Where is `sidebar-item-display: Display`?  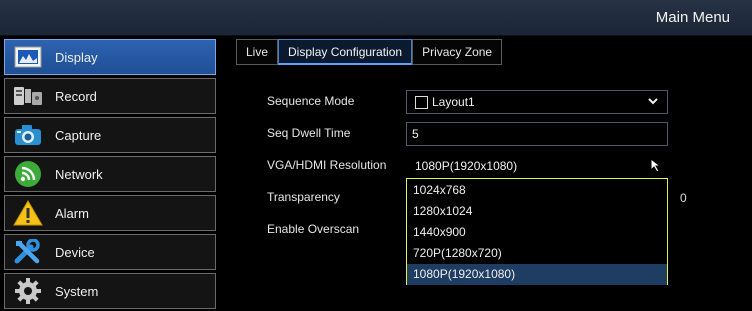
sidebar-item-display: Display is located at coordinates (110, 57).